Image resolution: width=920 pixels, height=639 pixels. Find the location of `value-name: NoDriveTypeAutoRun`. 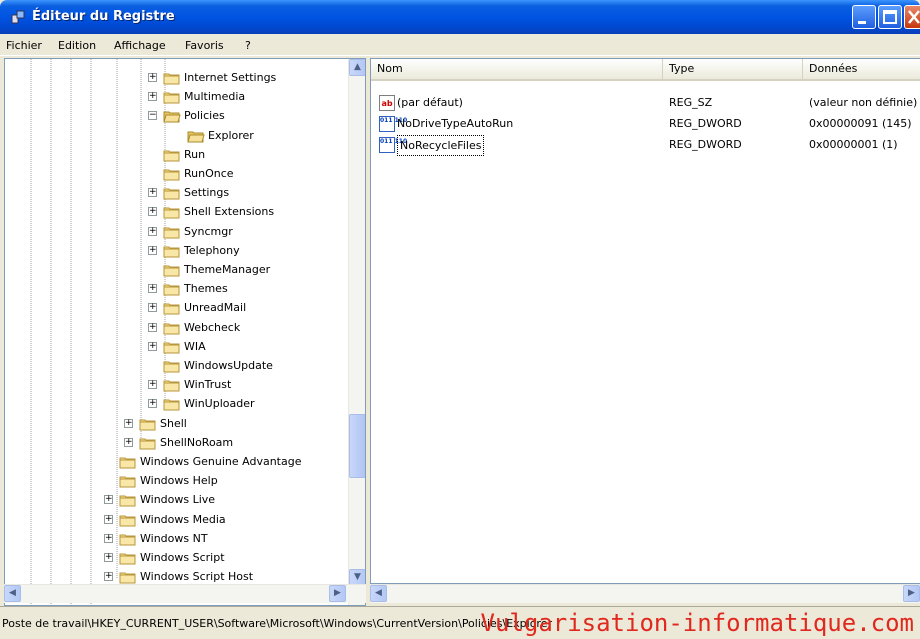

value-name: NoDriveTypeAutoRun is located at coordinates (455, 123).